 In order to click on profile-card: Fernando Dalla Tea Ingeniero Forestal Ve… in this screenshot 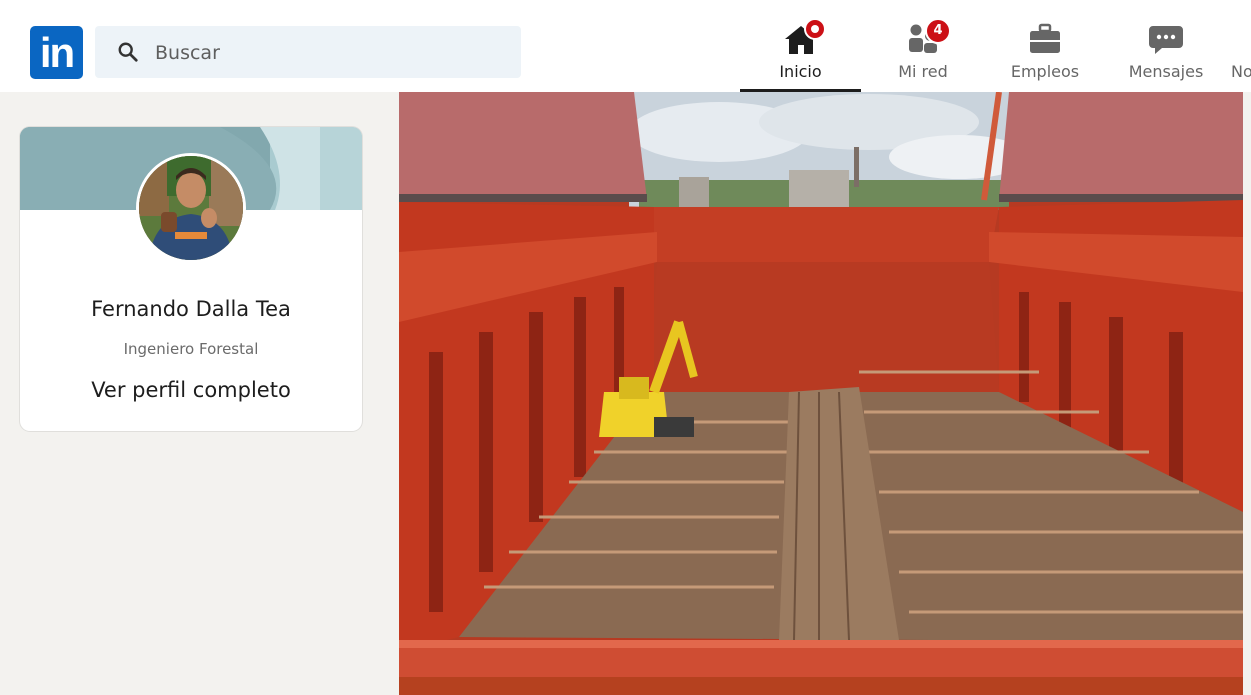, I will do `click(191, 279)`.